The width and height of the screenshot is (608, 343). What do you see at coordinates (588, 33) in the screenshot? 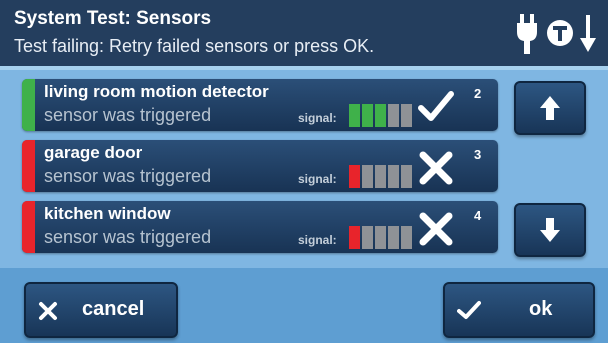
I see `arrow-down-icon` at bounding box center [588, 33].